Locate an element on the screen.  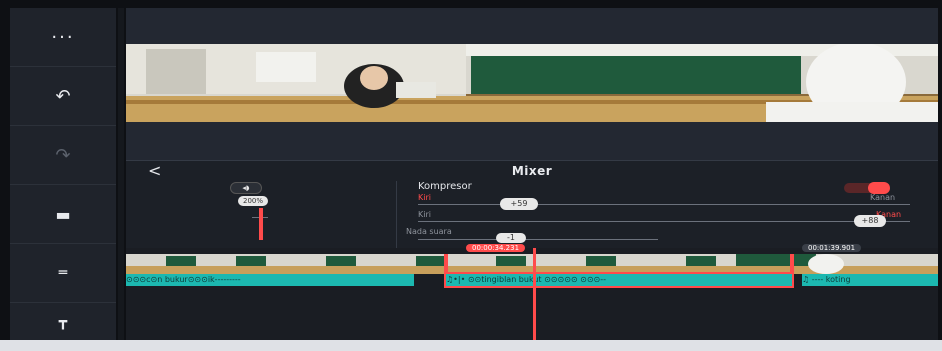
undo-button: ↶ is located at coordinates (63, 96).